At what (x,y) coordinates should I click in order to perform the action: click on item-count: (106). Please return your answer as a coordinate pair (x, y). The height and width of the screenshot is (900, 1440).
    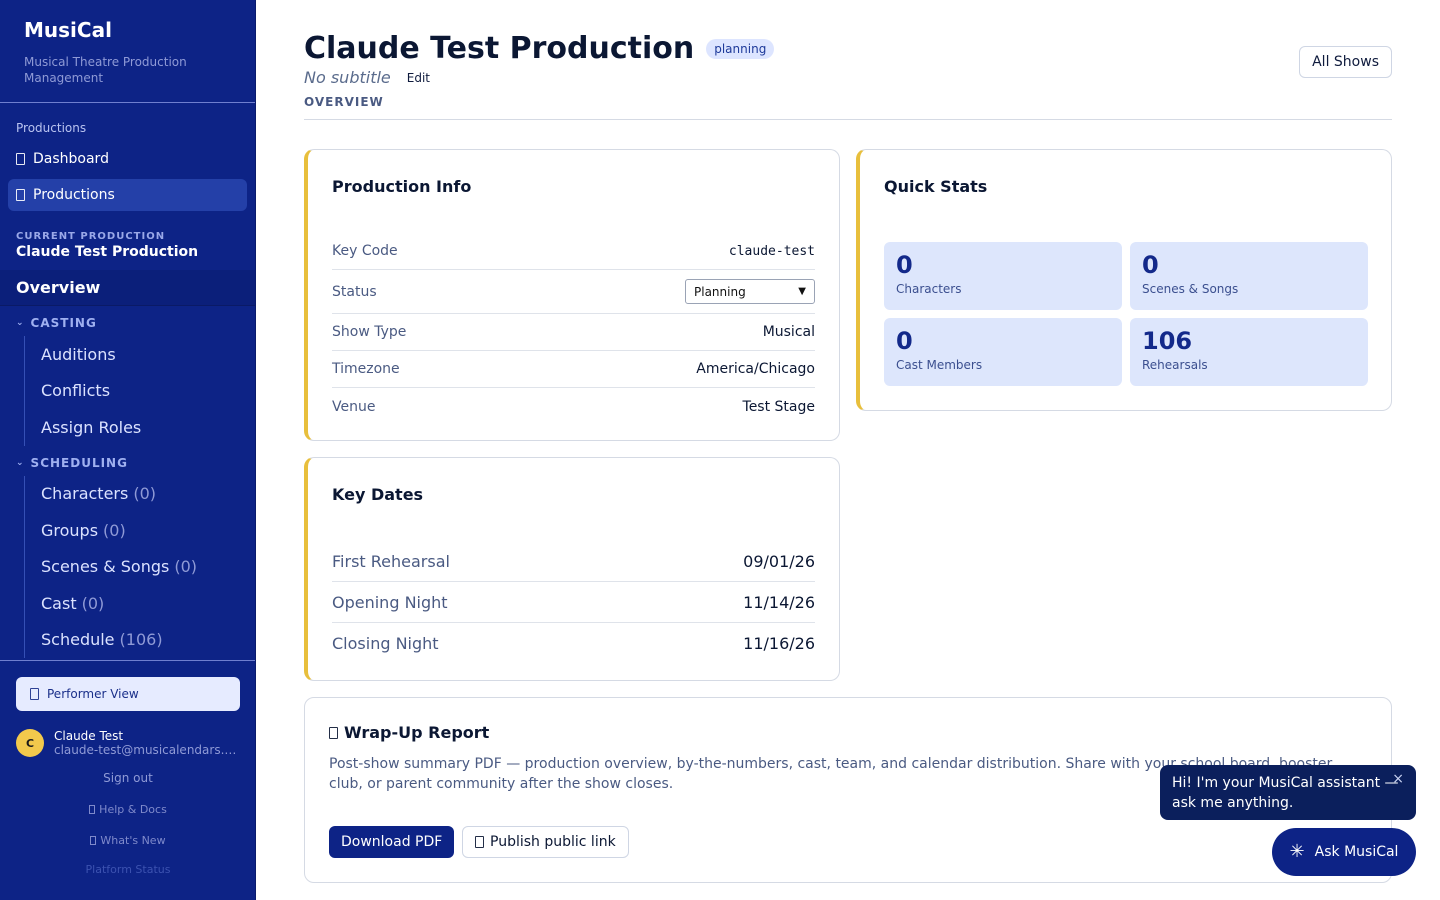
    Looking at the image, I should click on (141, 640).